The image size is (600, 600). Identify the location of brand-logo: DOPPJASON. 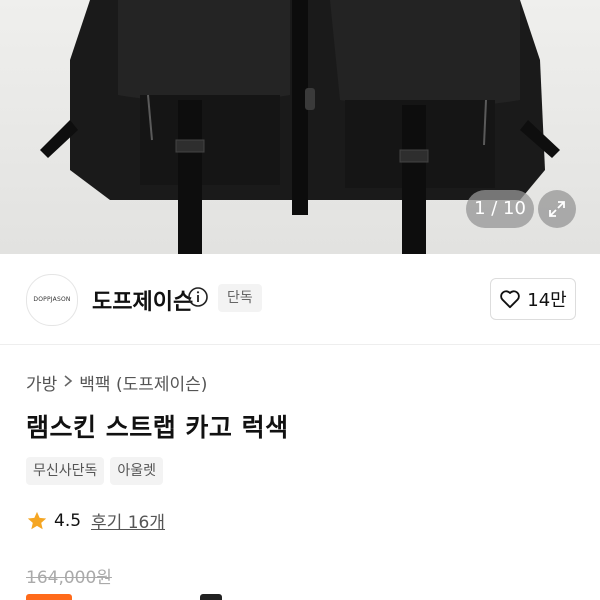
(52, 300).